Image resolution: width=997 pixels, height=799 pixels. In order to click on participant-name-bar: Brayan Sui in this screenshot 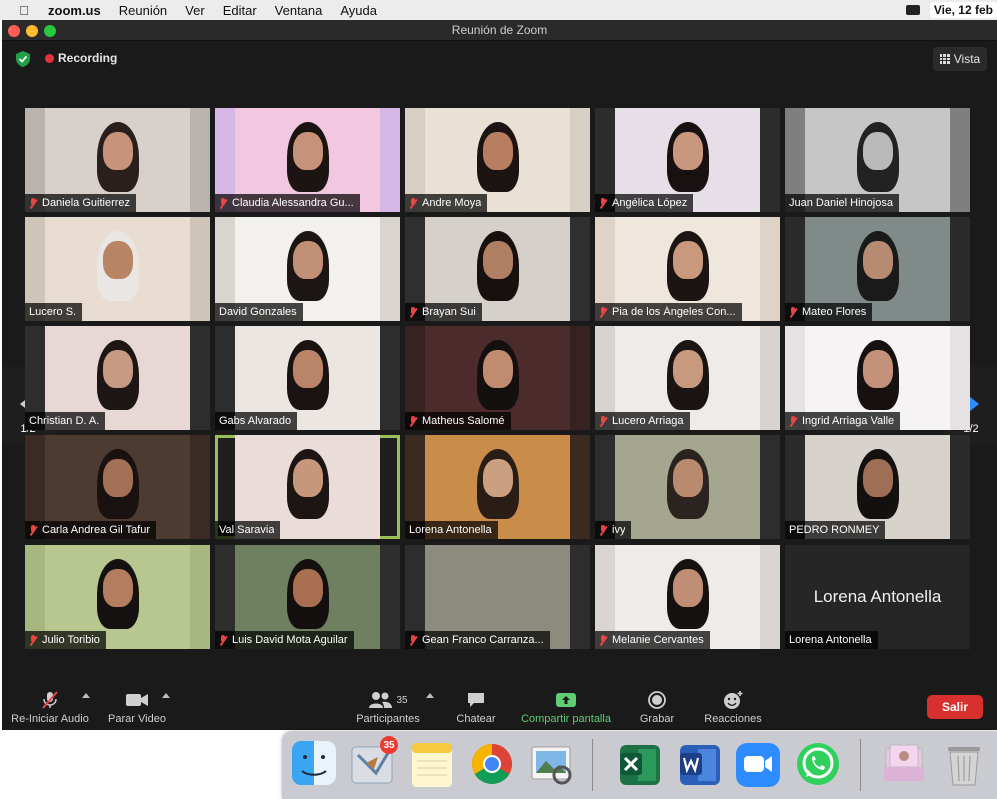, I will do `click(443, 312)`.